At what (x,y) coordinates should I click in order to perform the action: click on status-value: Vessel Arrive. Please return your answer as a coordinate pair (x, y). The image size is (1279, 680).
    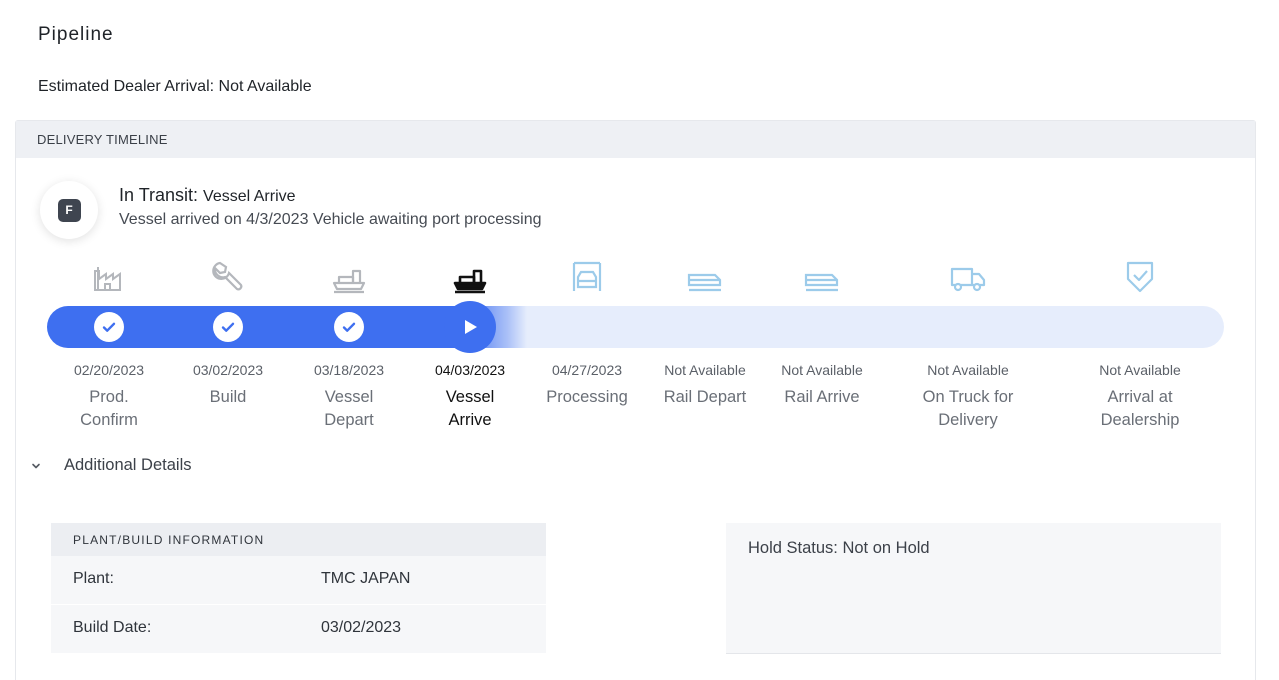
    Looking at the image, I should click on (249, 196).